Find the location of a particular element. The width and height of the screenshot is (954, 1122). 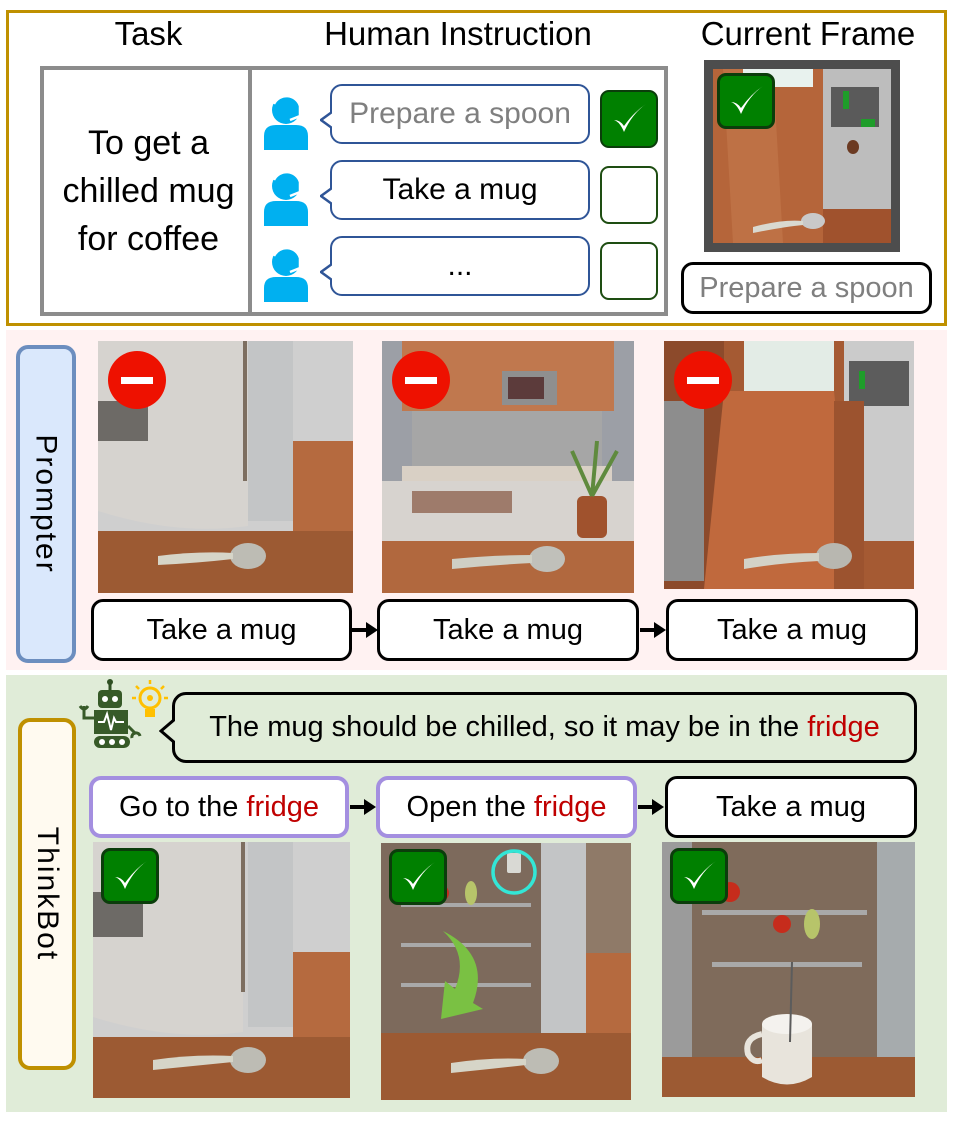

prompter-step-1: Take a mug is located at coordinates (221, 630).